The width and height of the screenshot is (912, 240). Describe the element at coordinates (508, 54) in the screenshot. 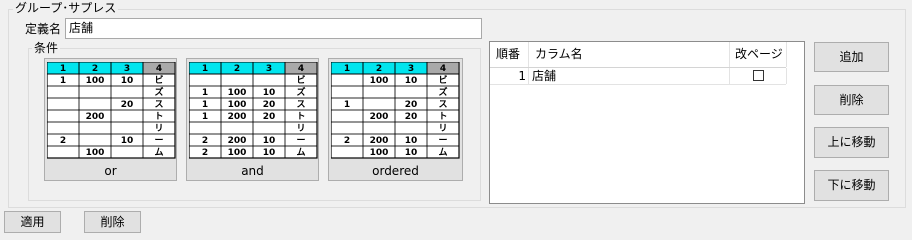

I see `col-header-order: 順番` at that location.